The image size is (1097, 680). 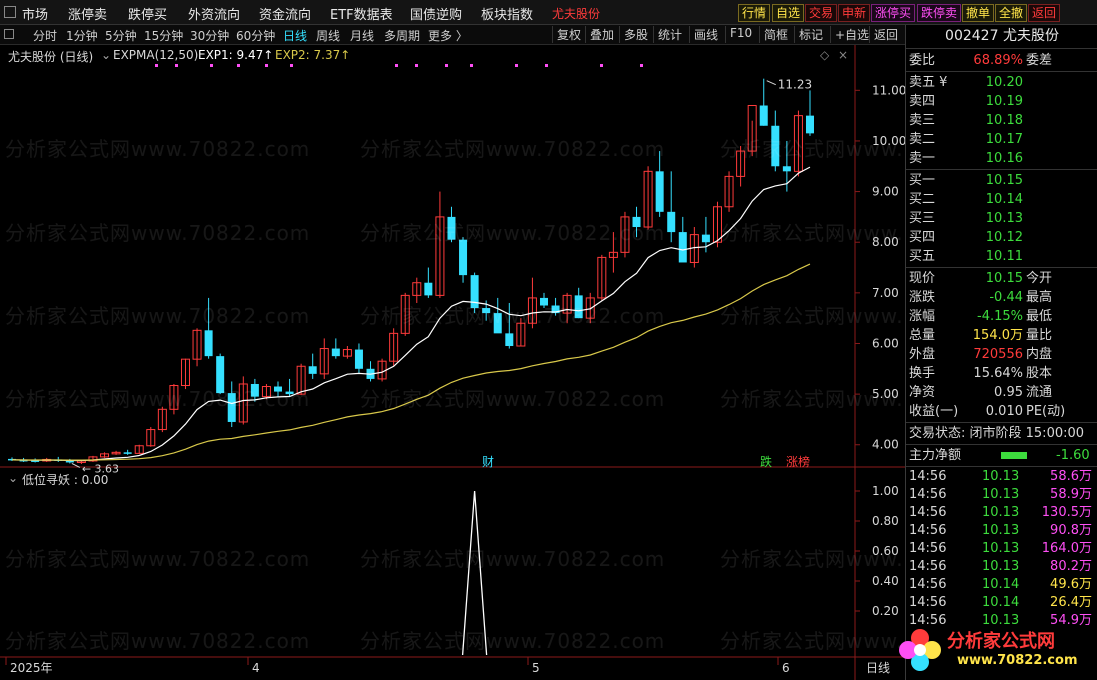 What do you see at coordinates (808, 34) in the screenshot?
I see `mark-button: 标记` at bounding box center [808, 34].